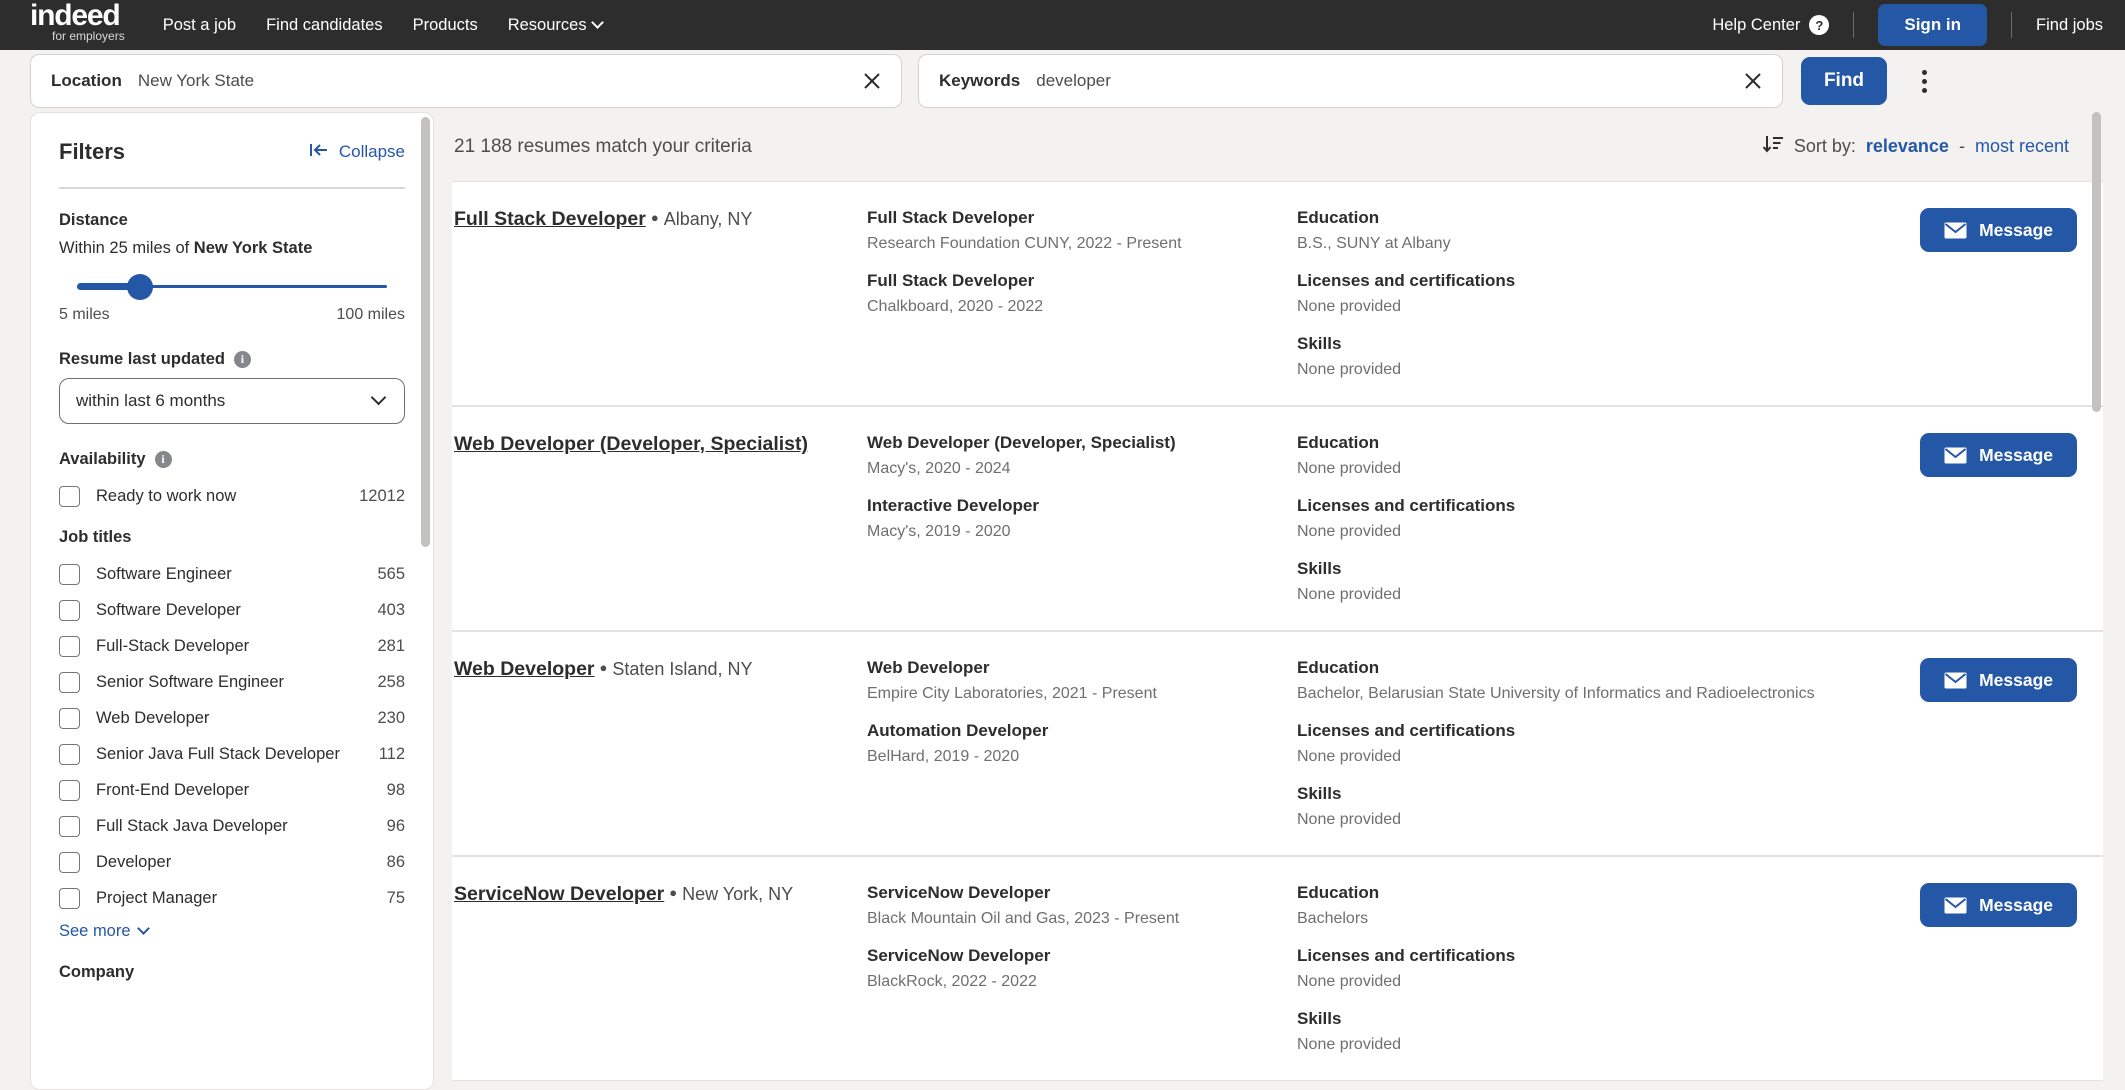  I want to click on chevron-down-icon, so click(597, 22).